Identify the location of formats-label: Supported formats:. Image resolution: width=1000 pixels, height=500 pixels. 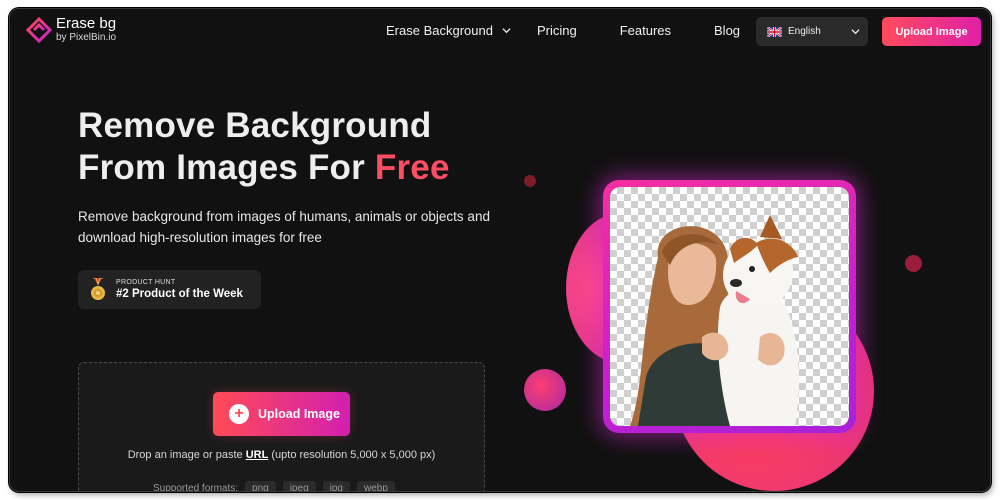
(196, 487).